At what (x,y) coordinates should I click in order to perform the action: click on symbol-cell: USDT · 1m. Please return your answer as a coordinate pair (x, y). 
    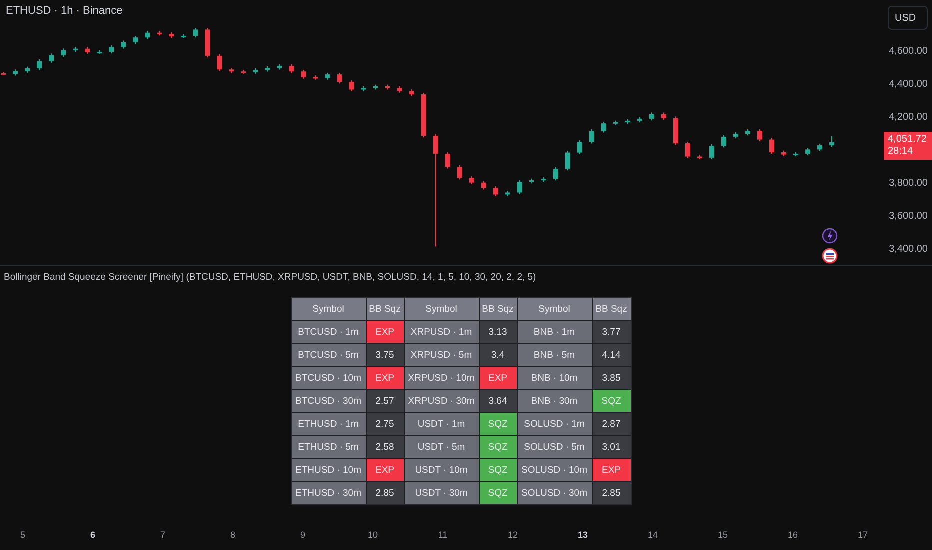
    Looking at the image, I should click on (441, 424).